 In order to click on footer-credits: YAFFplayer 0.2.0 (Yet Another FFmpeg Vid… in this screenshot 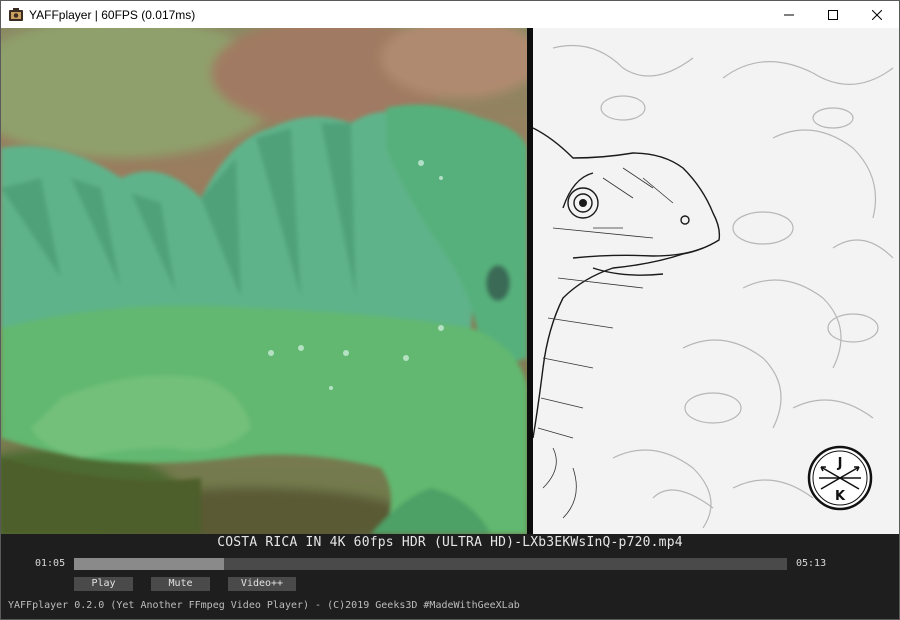, I will do `click(264, 605)`.